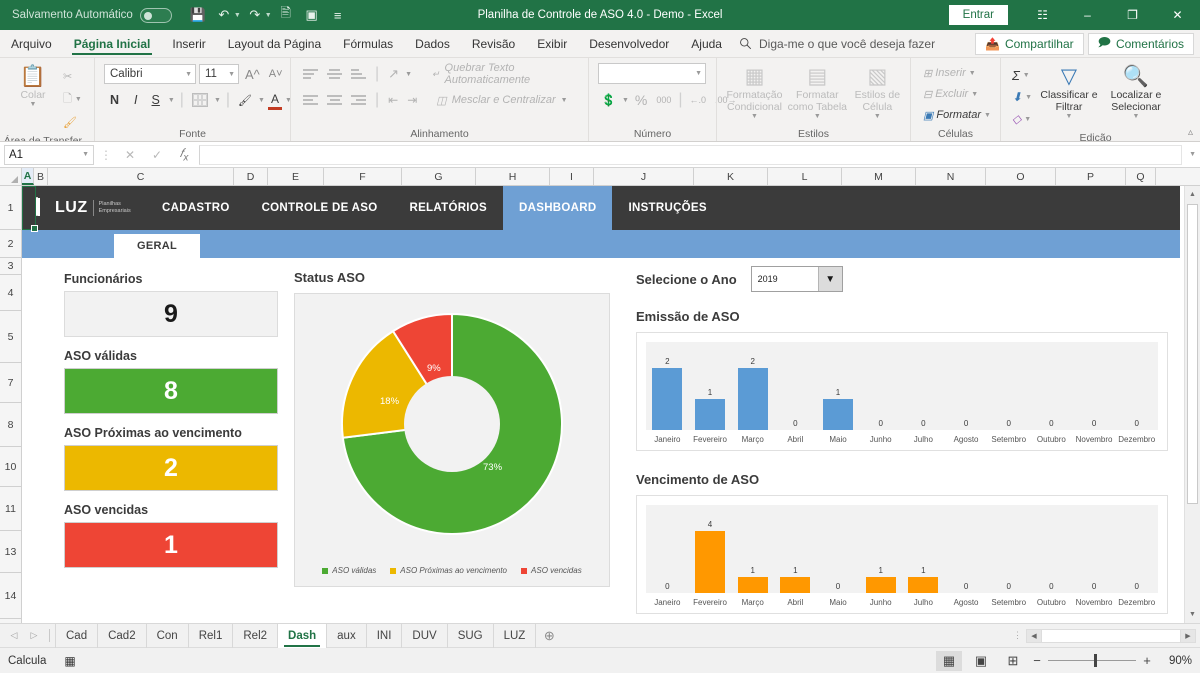  Describe the element at coordinates (334, 74) in the screenshot. I see `align-middle-icon` at that location.